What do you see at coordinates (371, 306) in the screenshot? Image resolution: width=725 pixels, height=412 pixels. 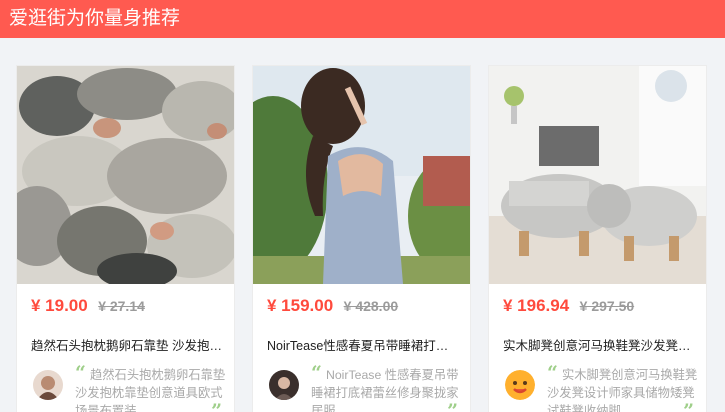 I see `original-price: ¥ 428.00` at bounding box center [371, 306].